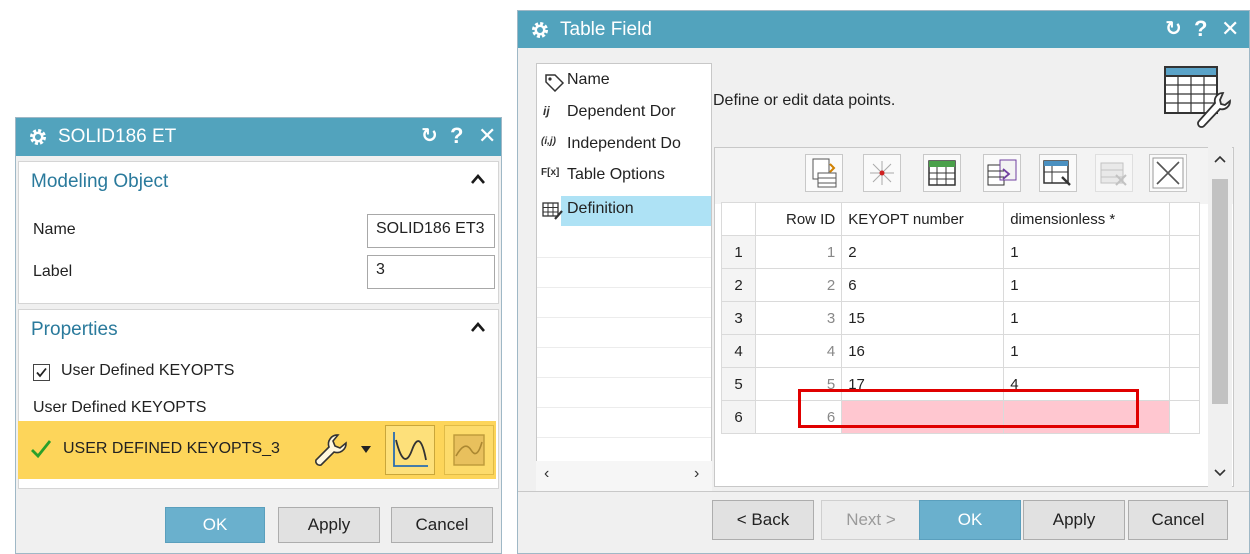 The width and height of the screenshot is (1250, 554). Describe the element at coordinates (1220, 291) in the screenshot. I see `scrollbar-thumb` at that location.